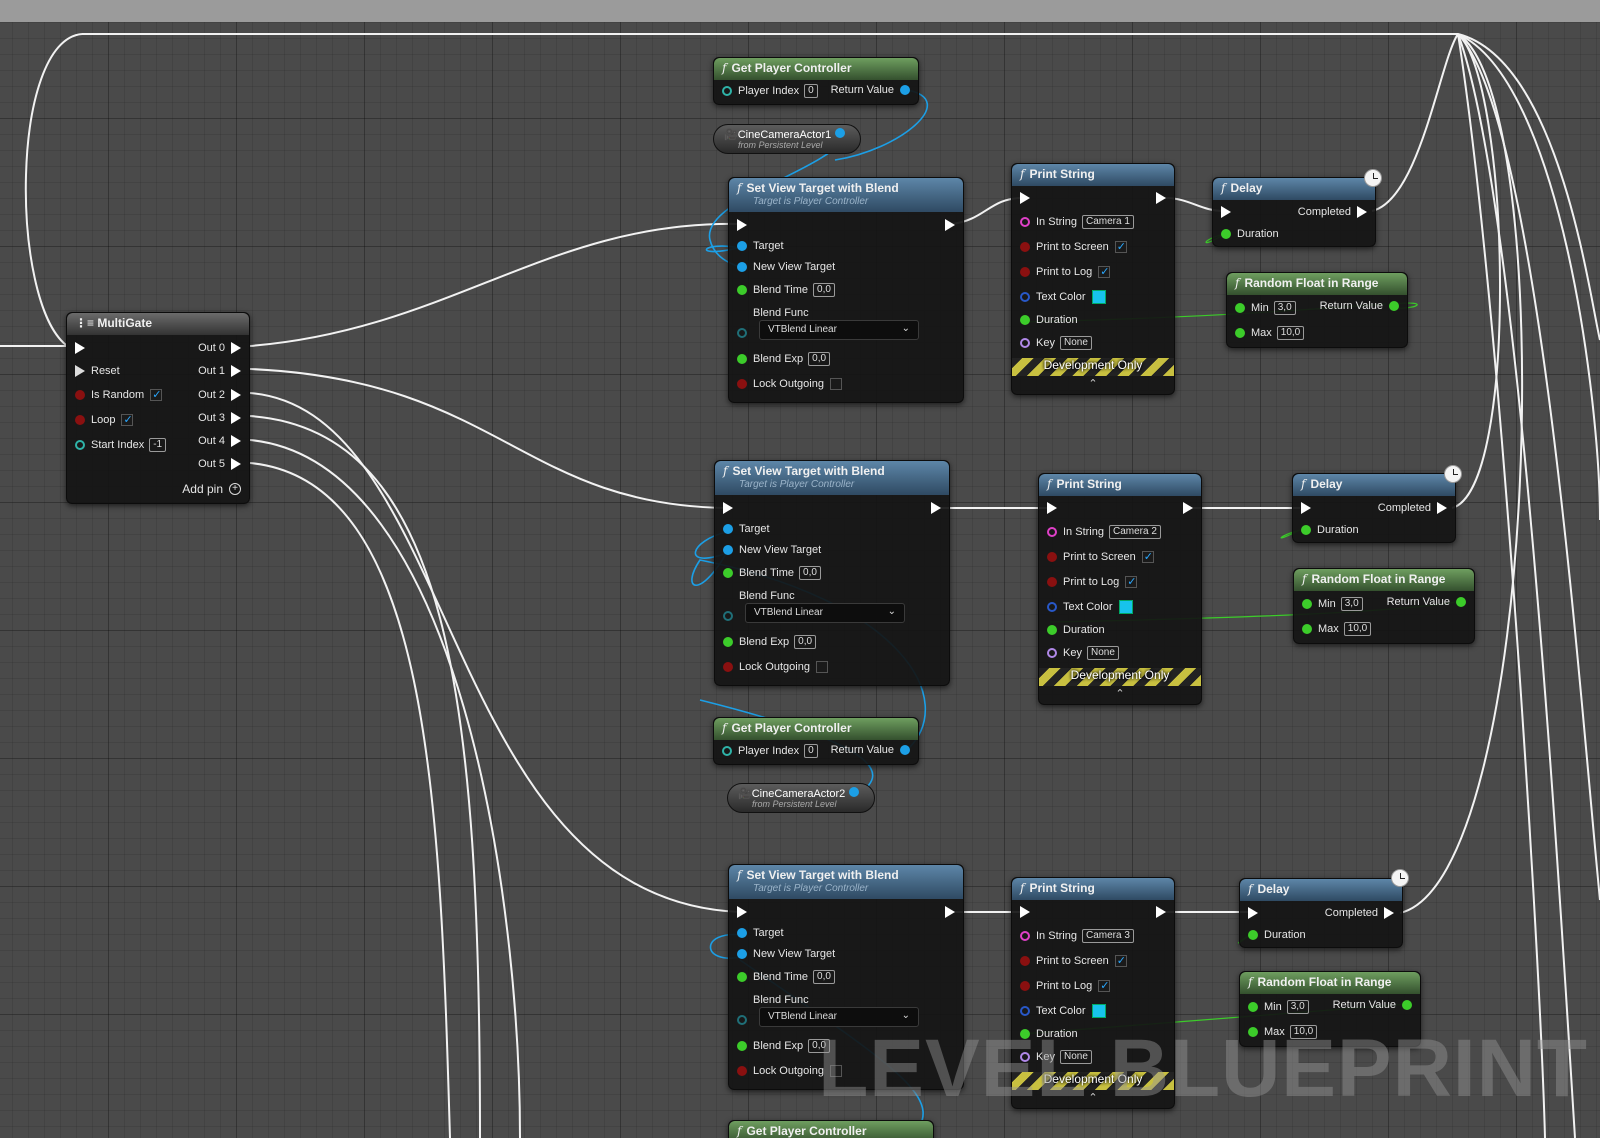 The width and height of the screenshot is (1600, 1138). I want to click on is-random-pin: Is Random, so click(119, 395).